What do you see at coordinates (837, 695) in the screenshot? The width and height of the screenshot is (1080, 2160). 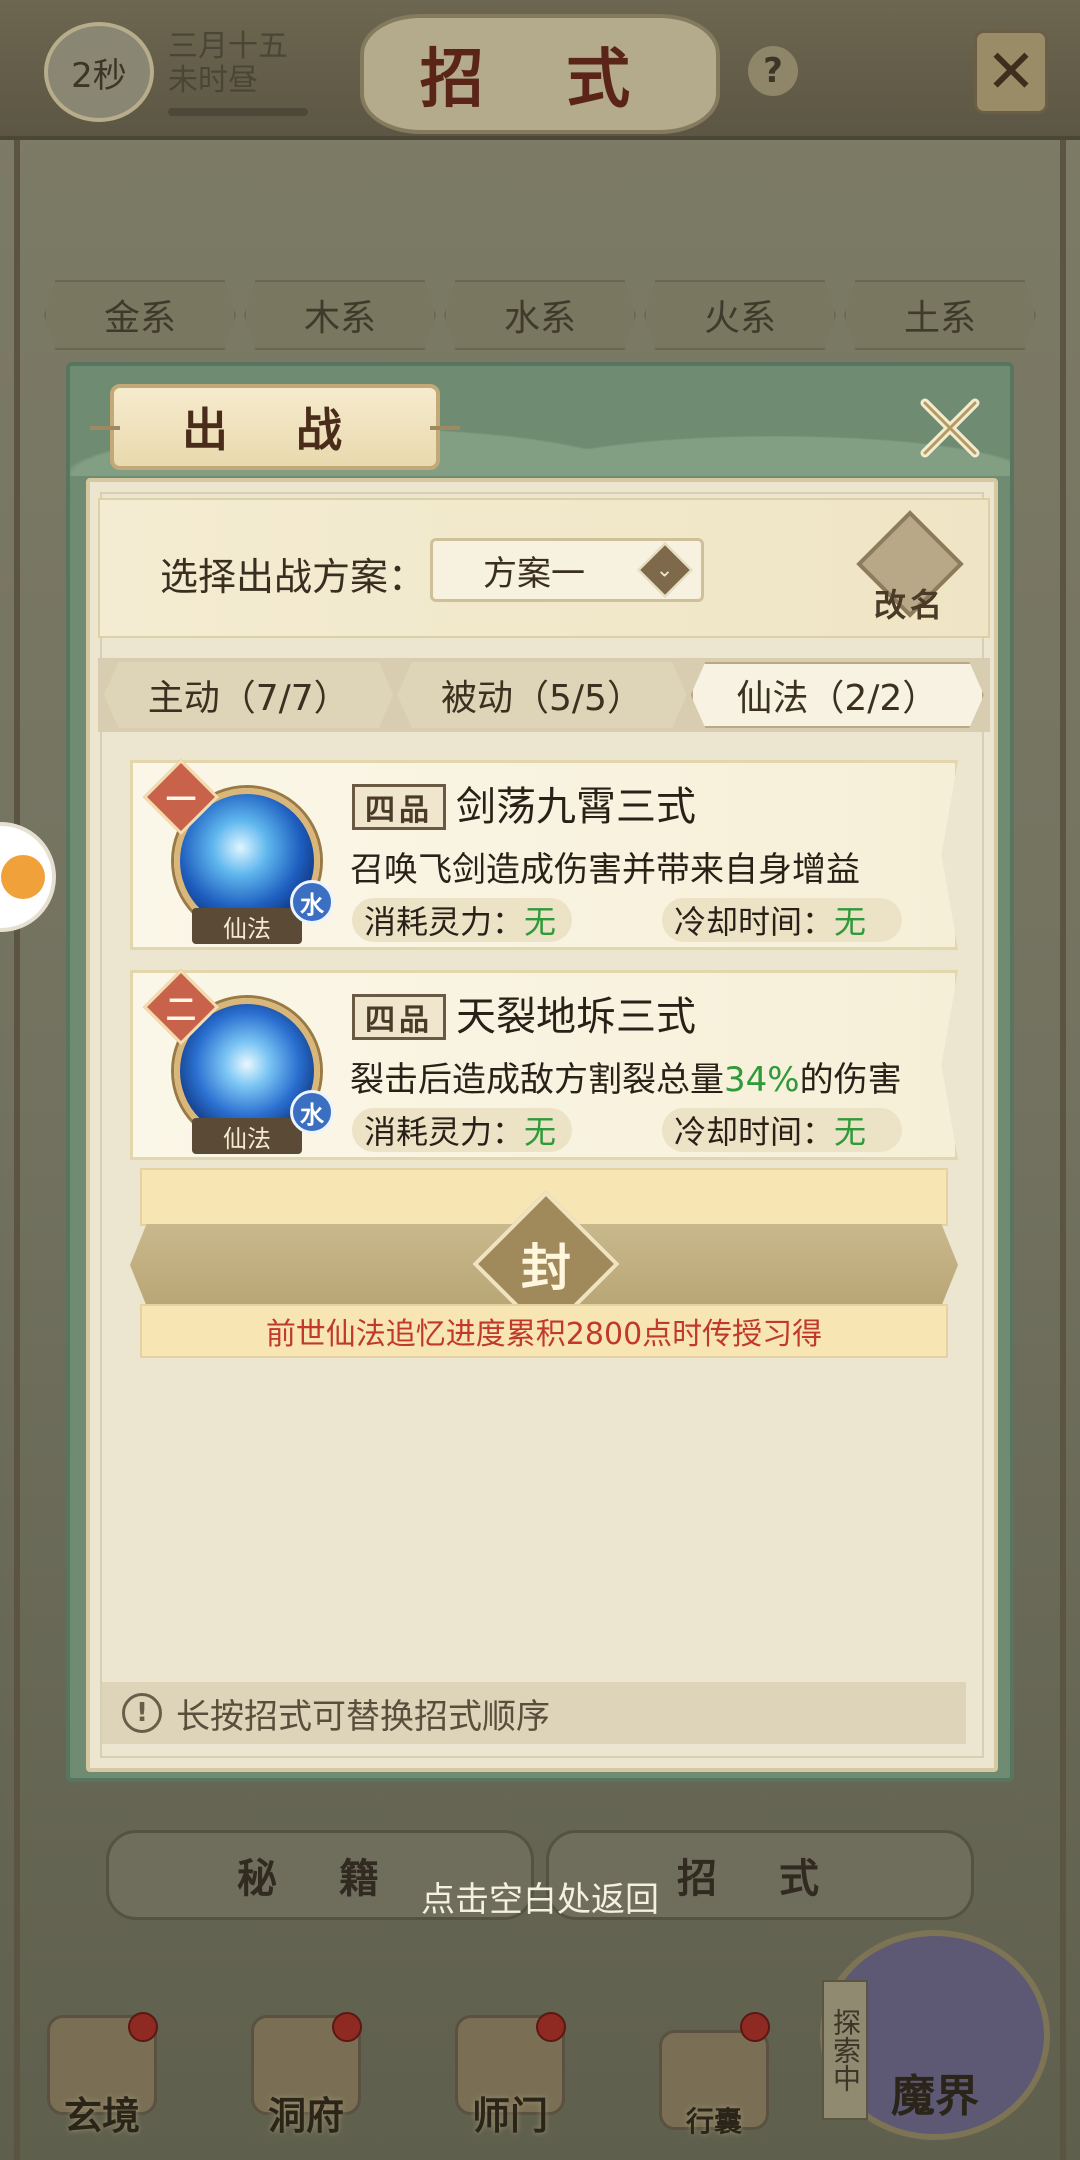 I see `tab-immortal-arts: 仙法（2/2）` at bounding box center [837, 695].